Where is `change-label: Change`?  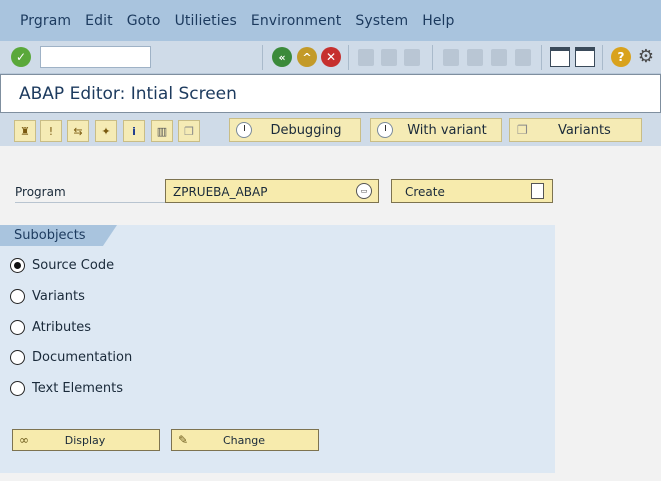 change-label: Change is located at coordinates (244, 440).